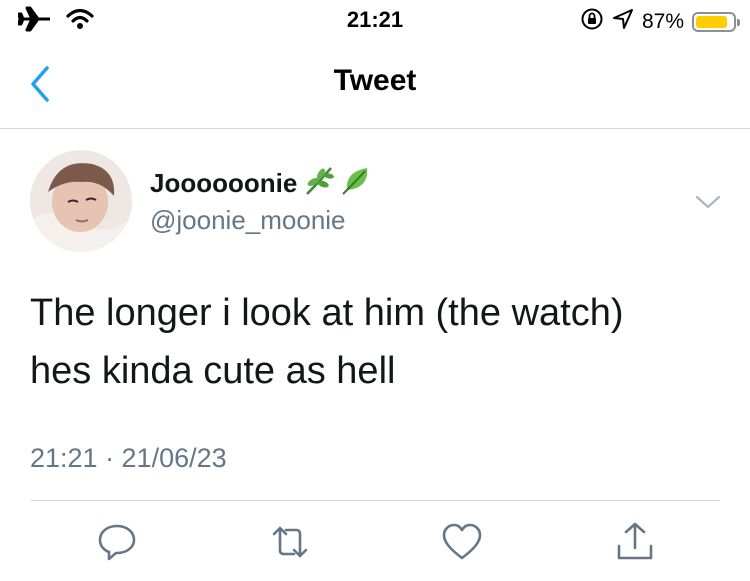 The width and height of the screenshot is (750, 581). What do you see at coordinates (213, 371) in the screenshot?
I see `tweet-text-line: hes kinda cute as hell` at bounding box center [213, 371].